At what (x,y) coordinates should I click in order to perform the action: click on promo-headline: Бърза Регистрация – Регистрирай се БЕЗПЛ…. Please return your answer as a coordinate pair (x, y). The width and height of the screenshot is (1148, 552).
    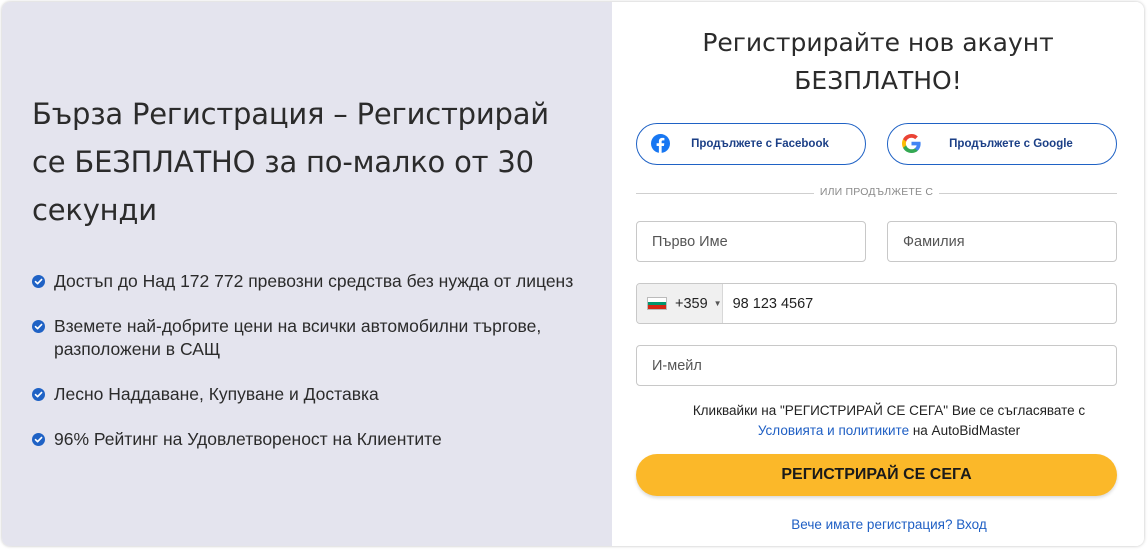
    Looking at the image, I should click on (290, 162).